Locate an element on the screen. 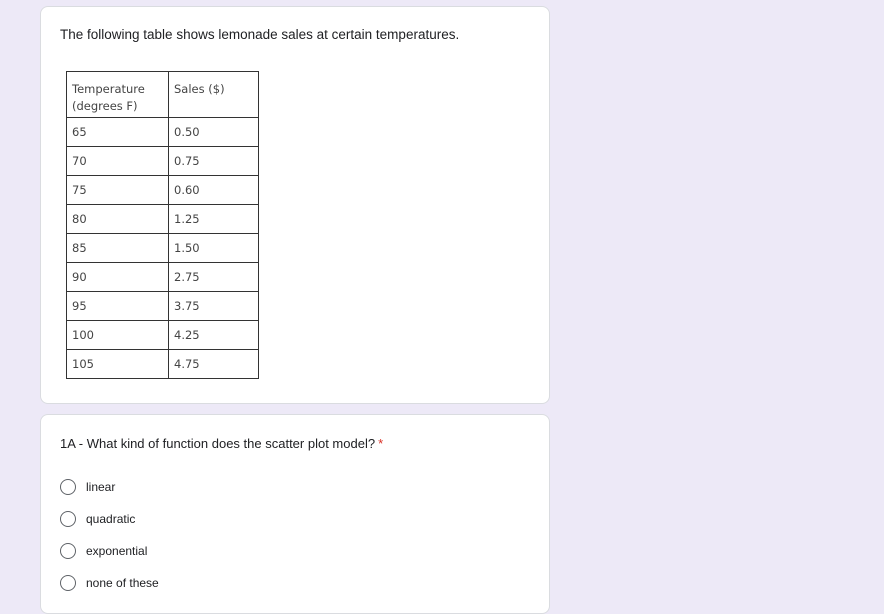 Image resolution: width=884 pixels, height=614 pixels. table-row: 90 2.75 is located at coordinates (162, 277).